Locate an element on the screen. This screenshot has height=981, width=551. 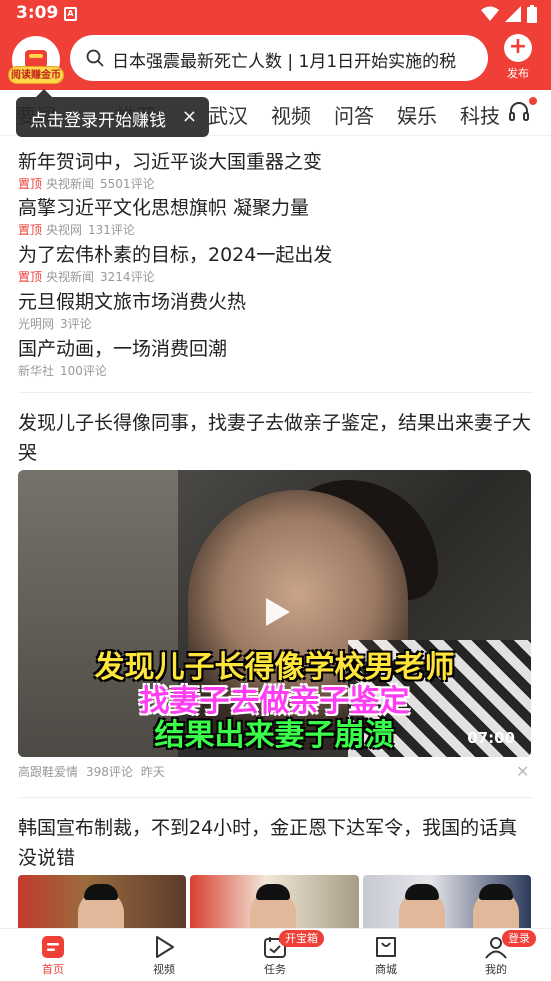
news-meta: 置顶 央视新闻 5501评论 is located at coordinates (278, 183).